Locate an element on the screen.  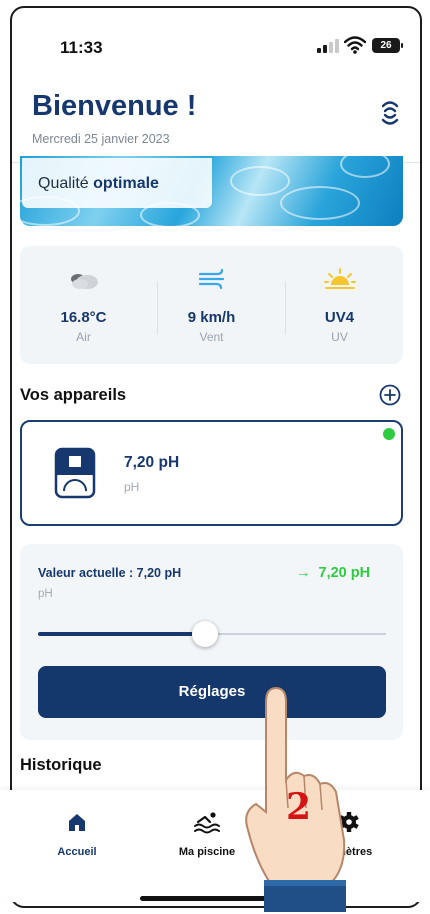
slider-thumb is located at coordinates (205, 634).